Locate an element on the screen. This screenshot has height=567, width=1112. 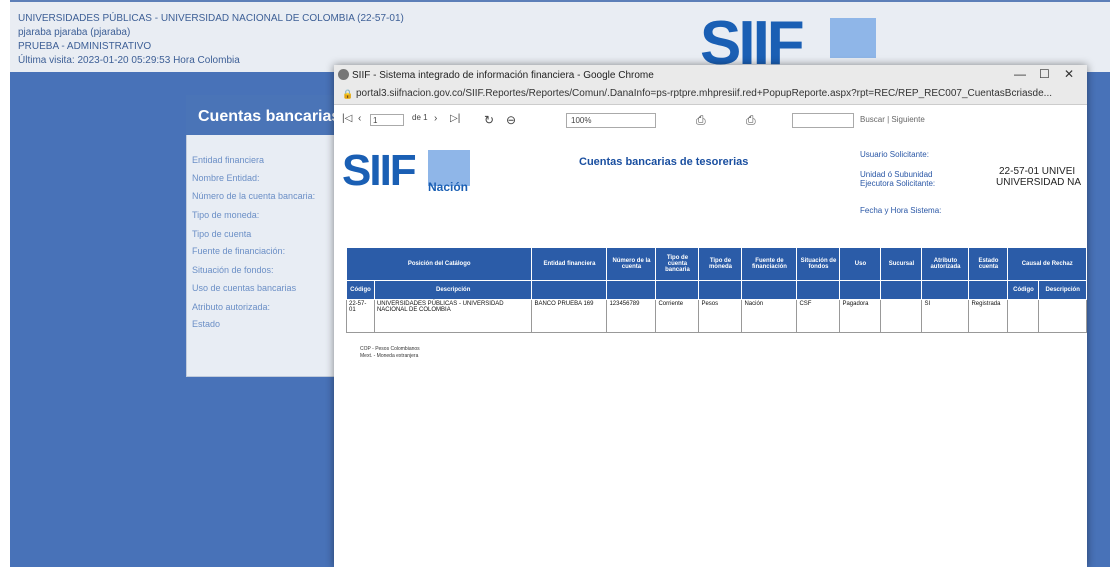
cell: 123456789 is located at coordinates (631, 316).